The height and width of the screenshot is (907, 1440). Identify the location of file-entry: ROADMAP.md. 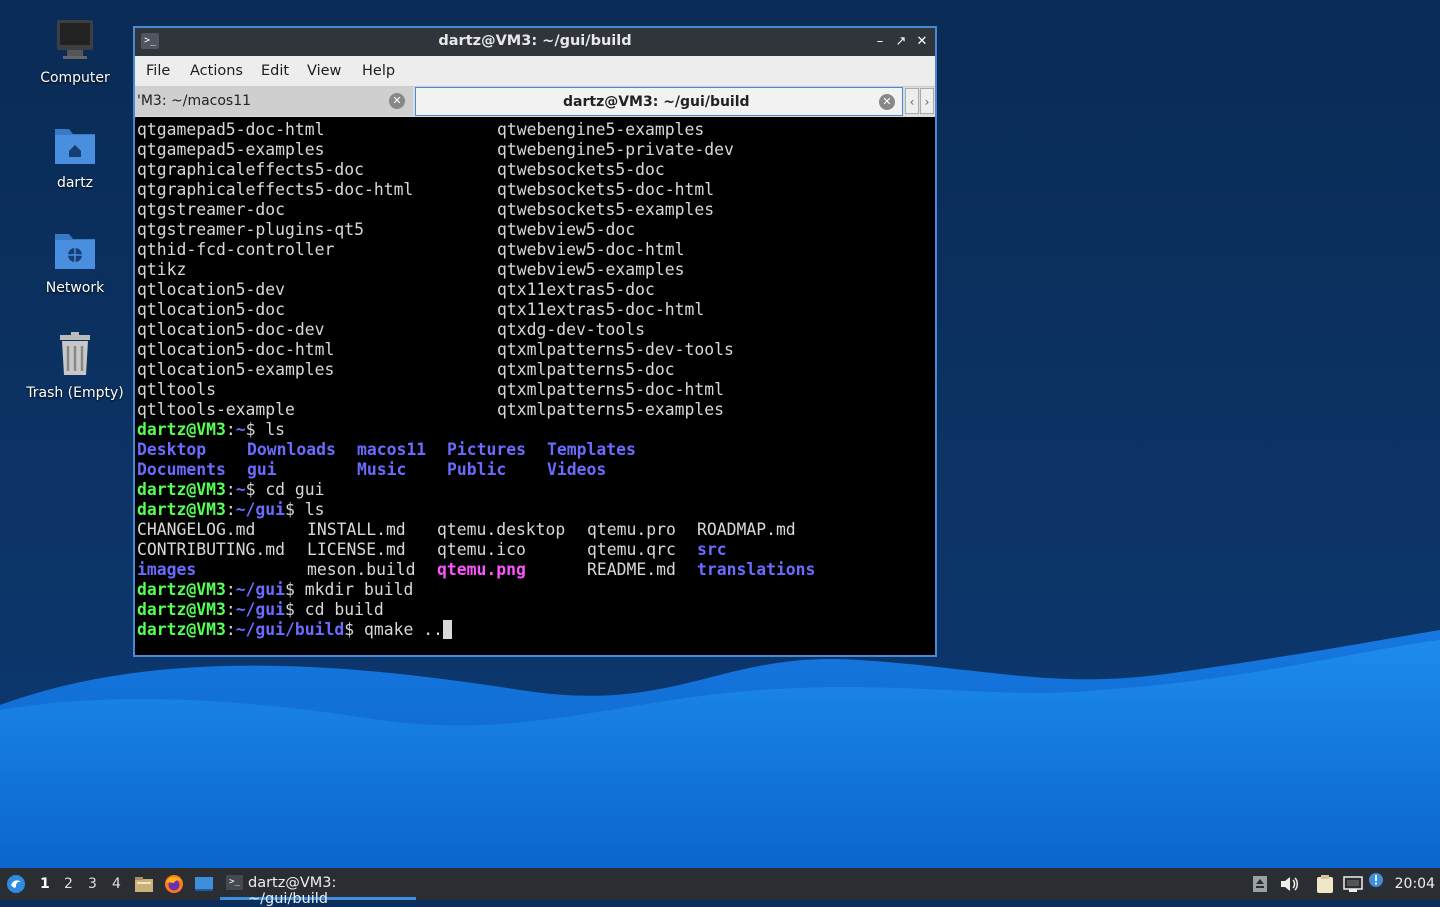
(746, 529).